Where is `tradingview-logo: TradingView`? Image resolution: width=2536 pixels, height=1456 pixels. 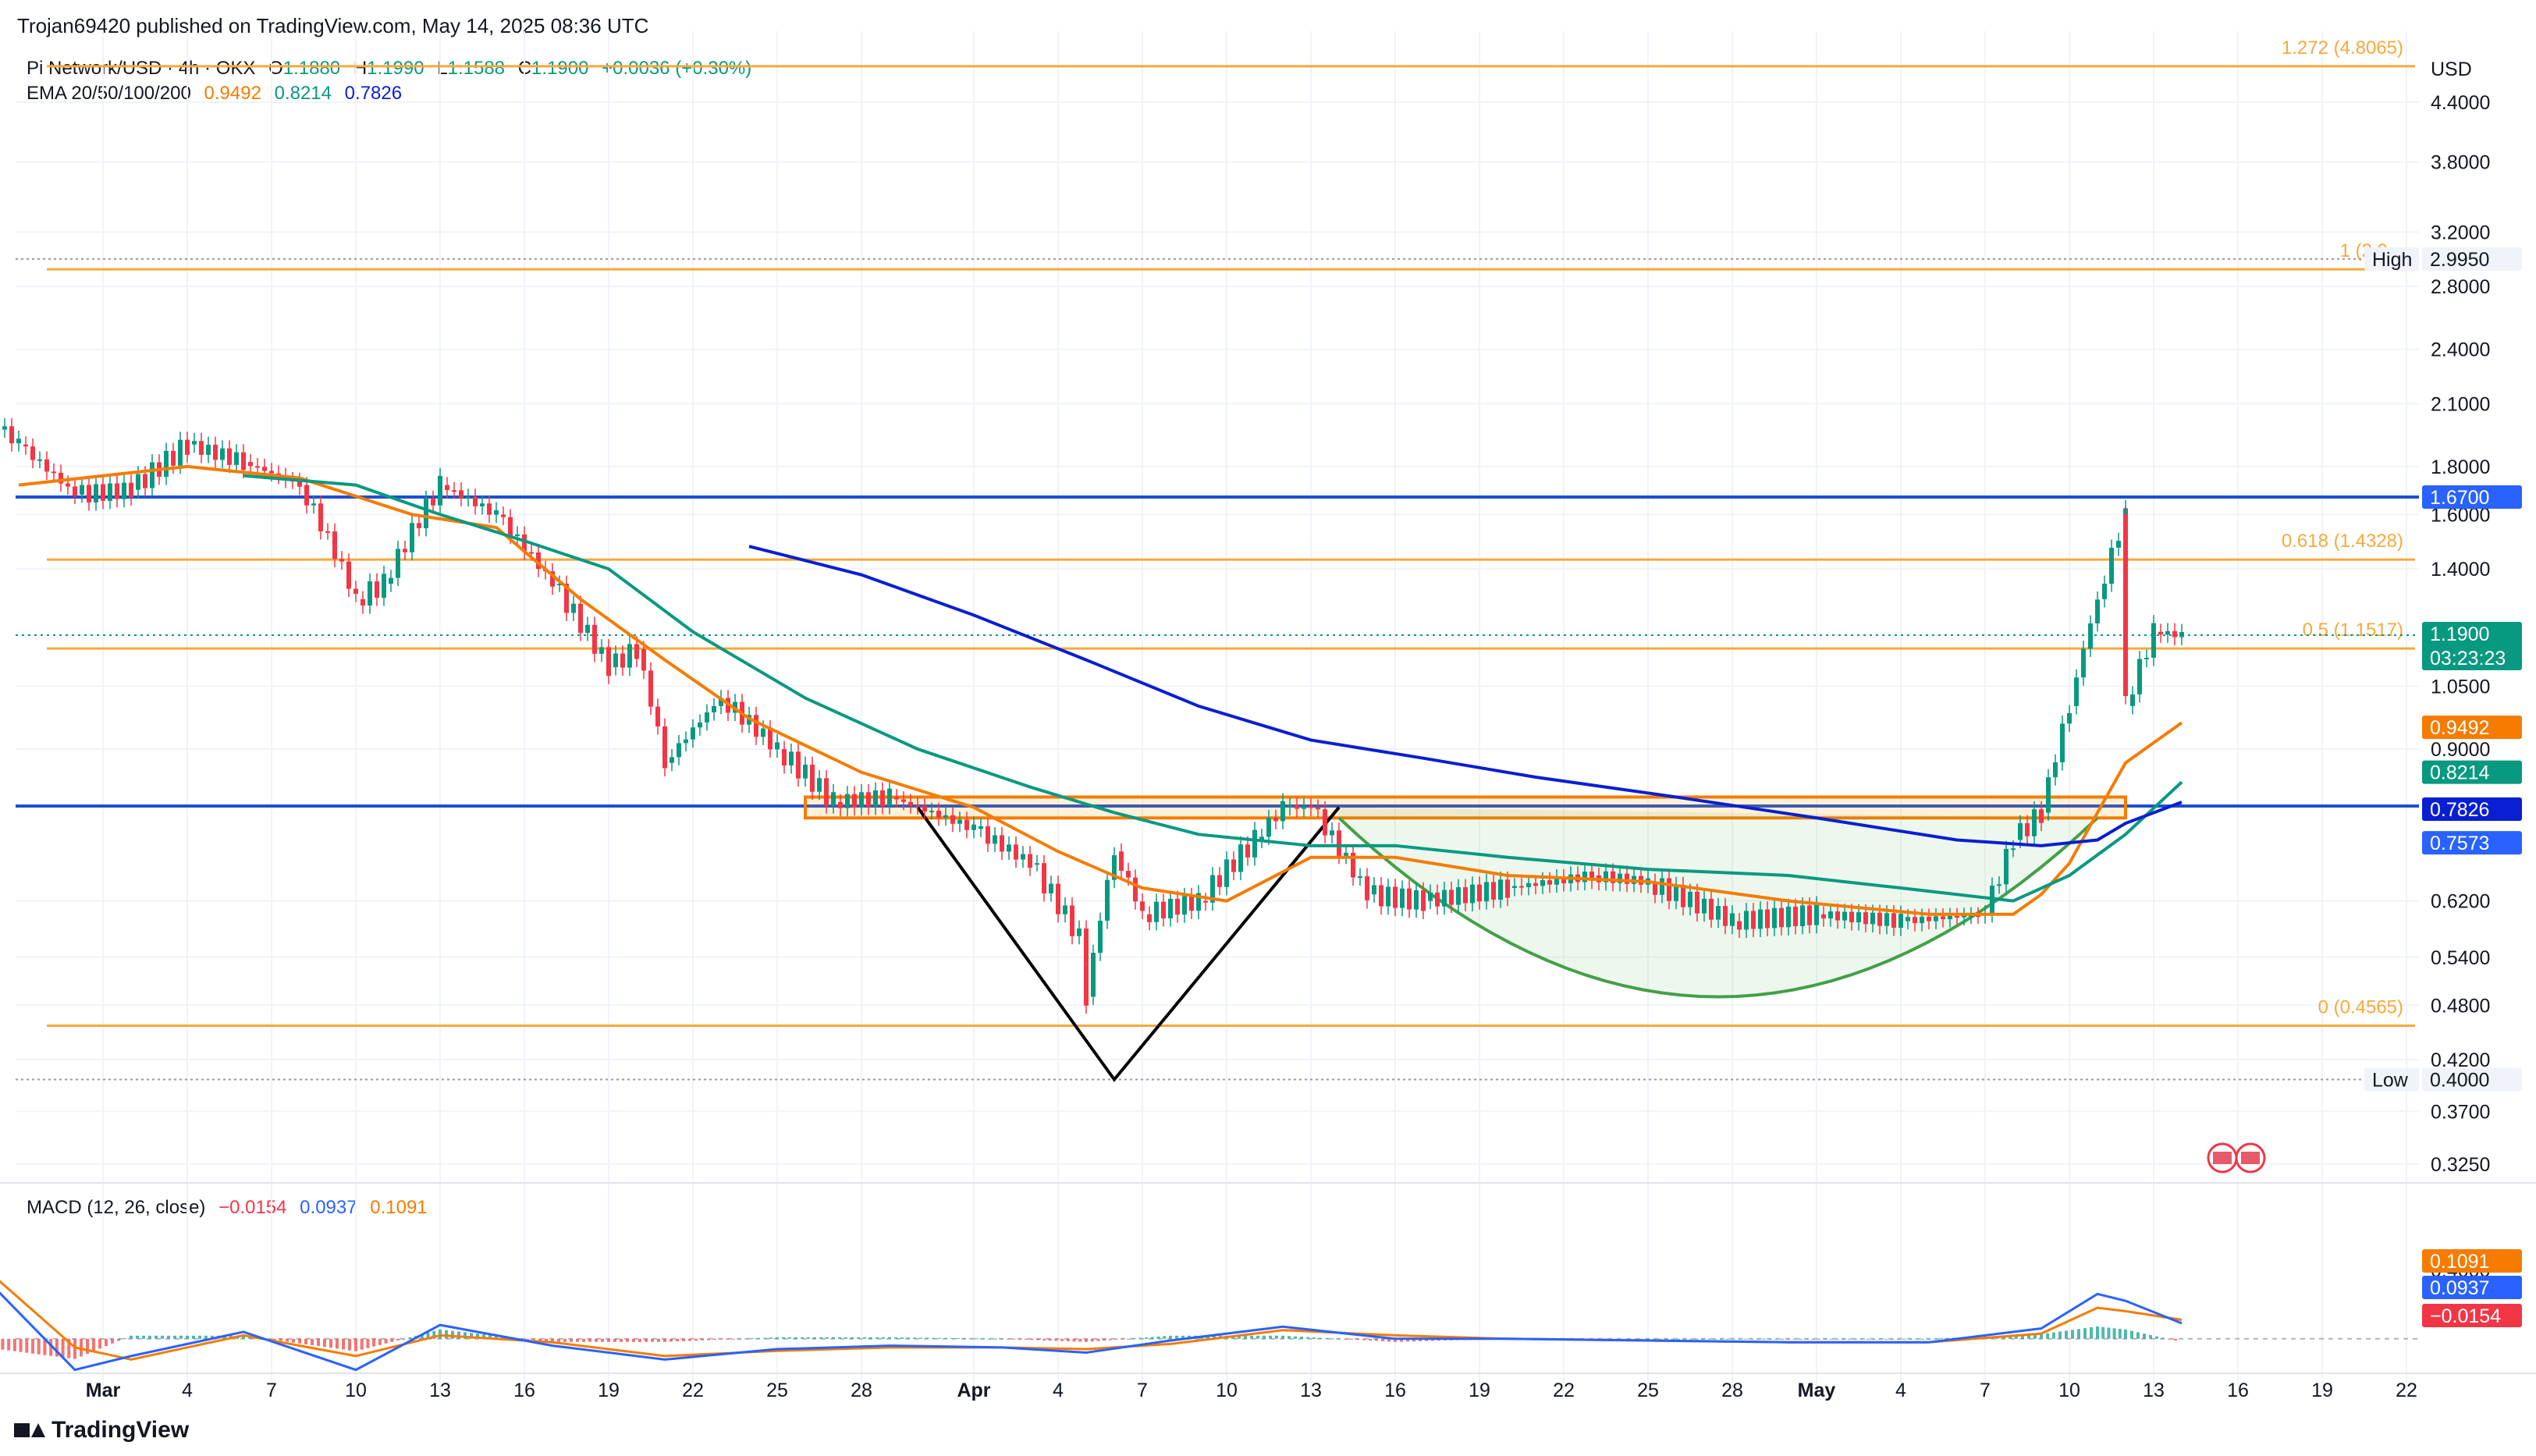
tradingview-logo: TradingView is located at coordinates (101, 1431).